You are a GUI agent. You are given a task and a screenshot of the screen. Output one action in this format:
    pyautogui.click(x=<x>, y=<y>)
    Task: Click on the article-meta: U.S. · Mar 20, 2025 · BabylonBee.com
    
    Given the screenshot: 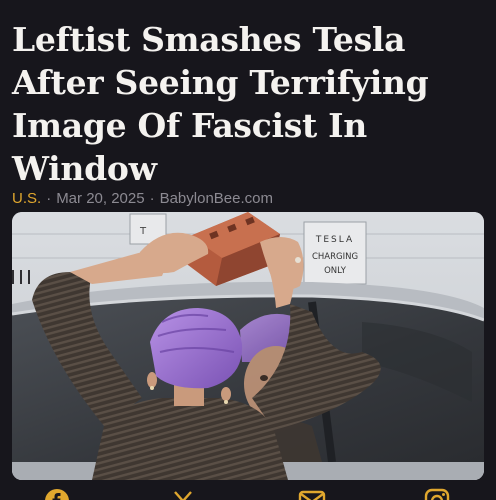 What is the action you would take?
    pyautogui.click(x=142, y=198)
    